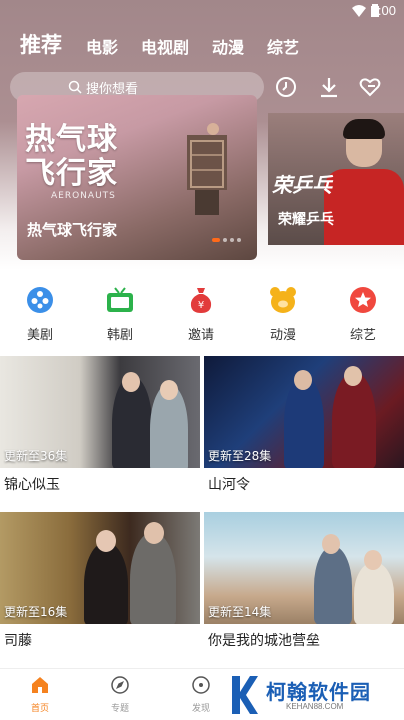 Image resolution: width=404 pixels, height=720 pixels. I want to click on search-icon, so click(75, 87).